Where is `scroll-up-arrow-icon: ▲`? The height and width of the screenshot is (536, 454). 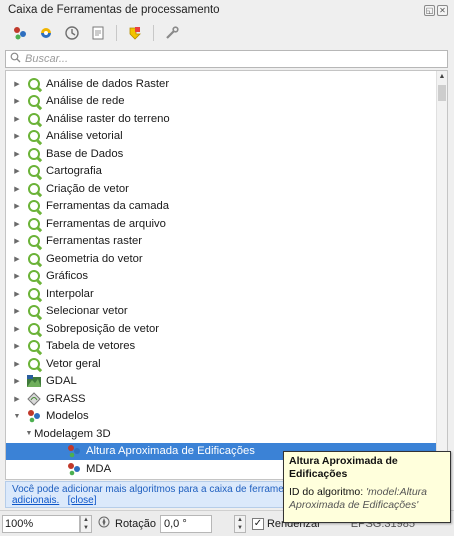 scroll-up-arrow-icon: ▲ is located at coordinates (442, 77).